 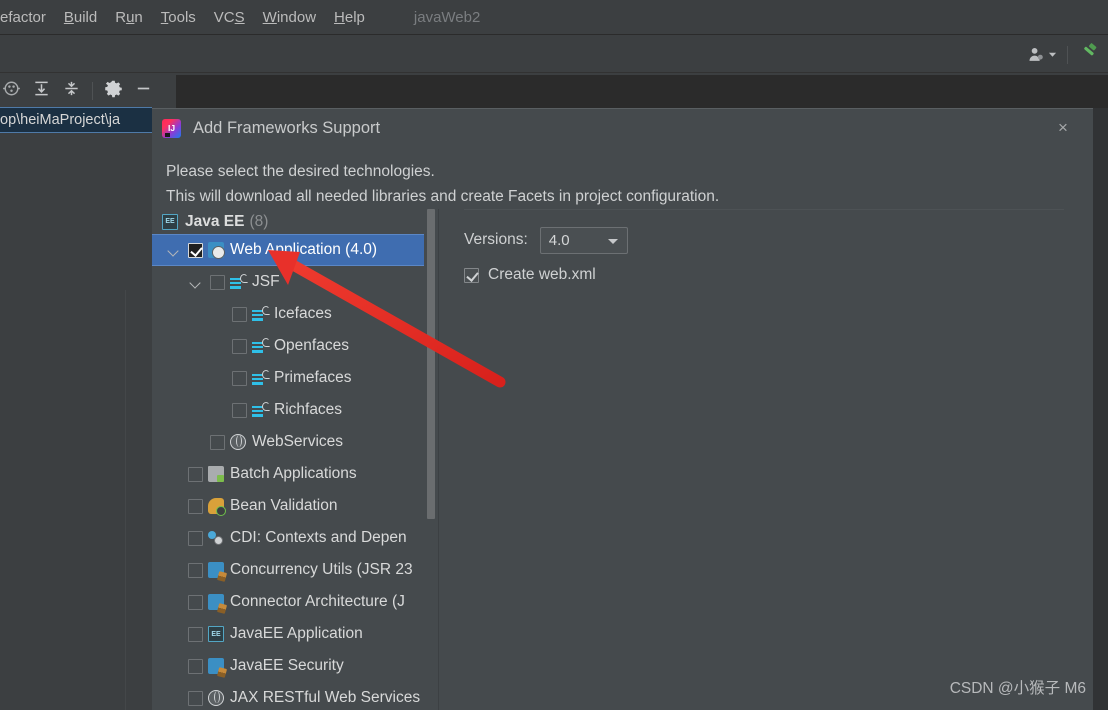 I want to click on tree-row-label: Richfaces, so click(x=308, y=409).